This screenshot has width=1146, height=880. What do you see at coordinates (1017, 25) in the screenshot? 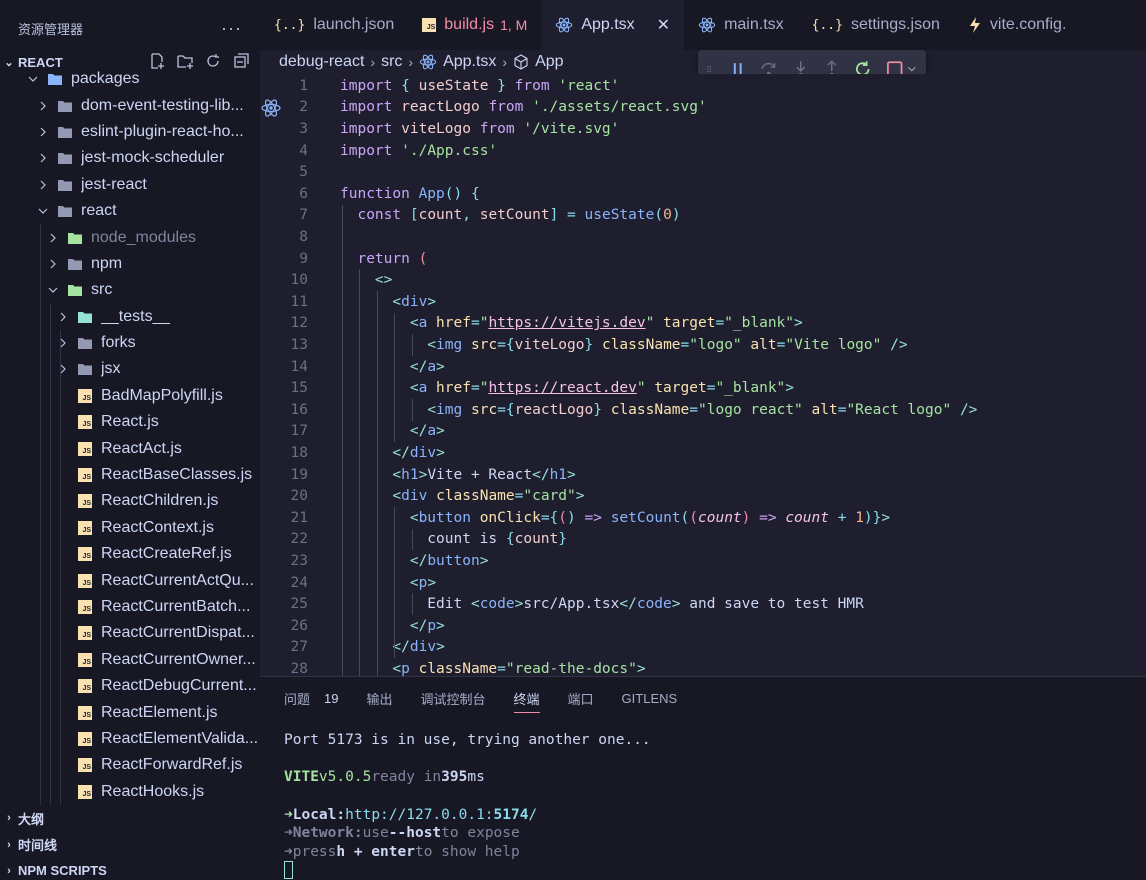
I see `editor-tab: vite.config.` at bounding box center [1017, 25].